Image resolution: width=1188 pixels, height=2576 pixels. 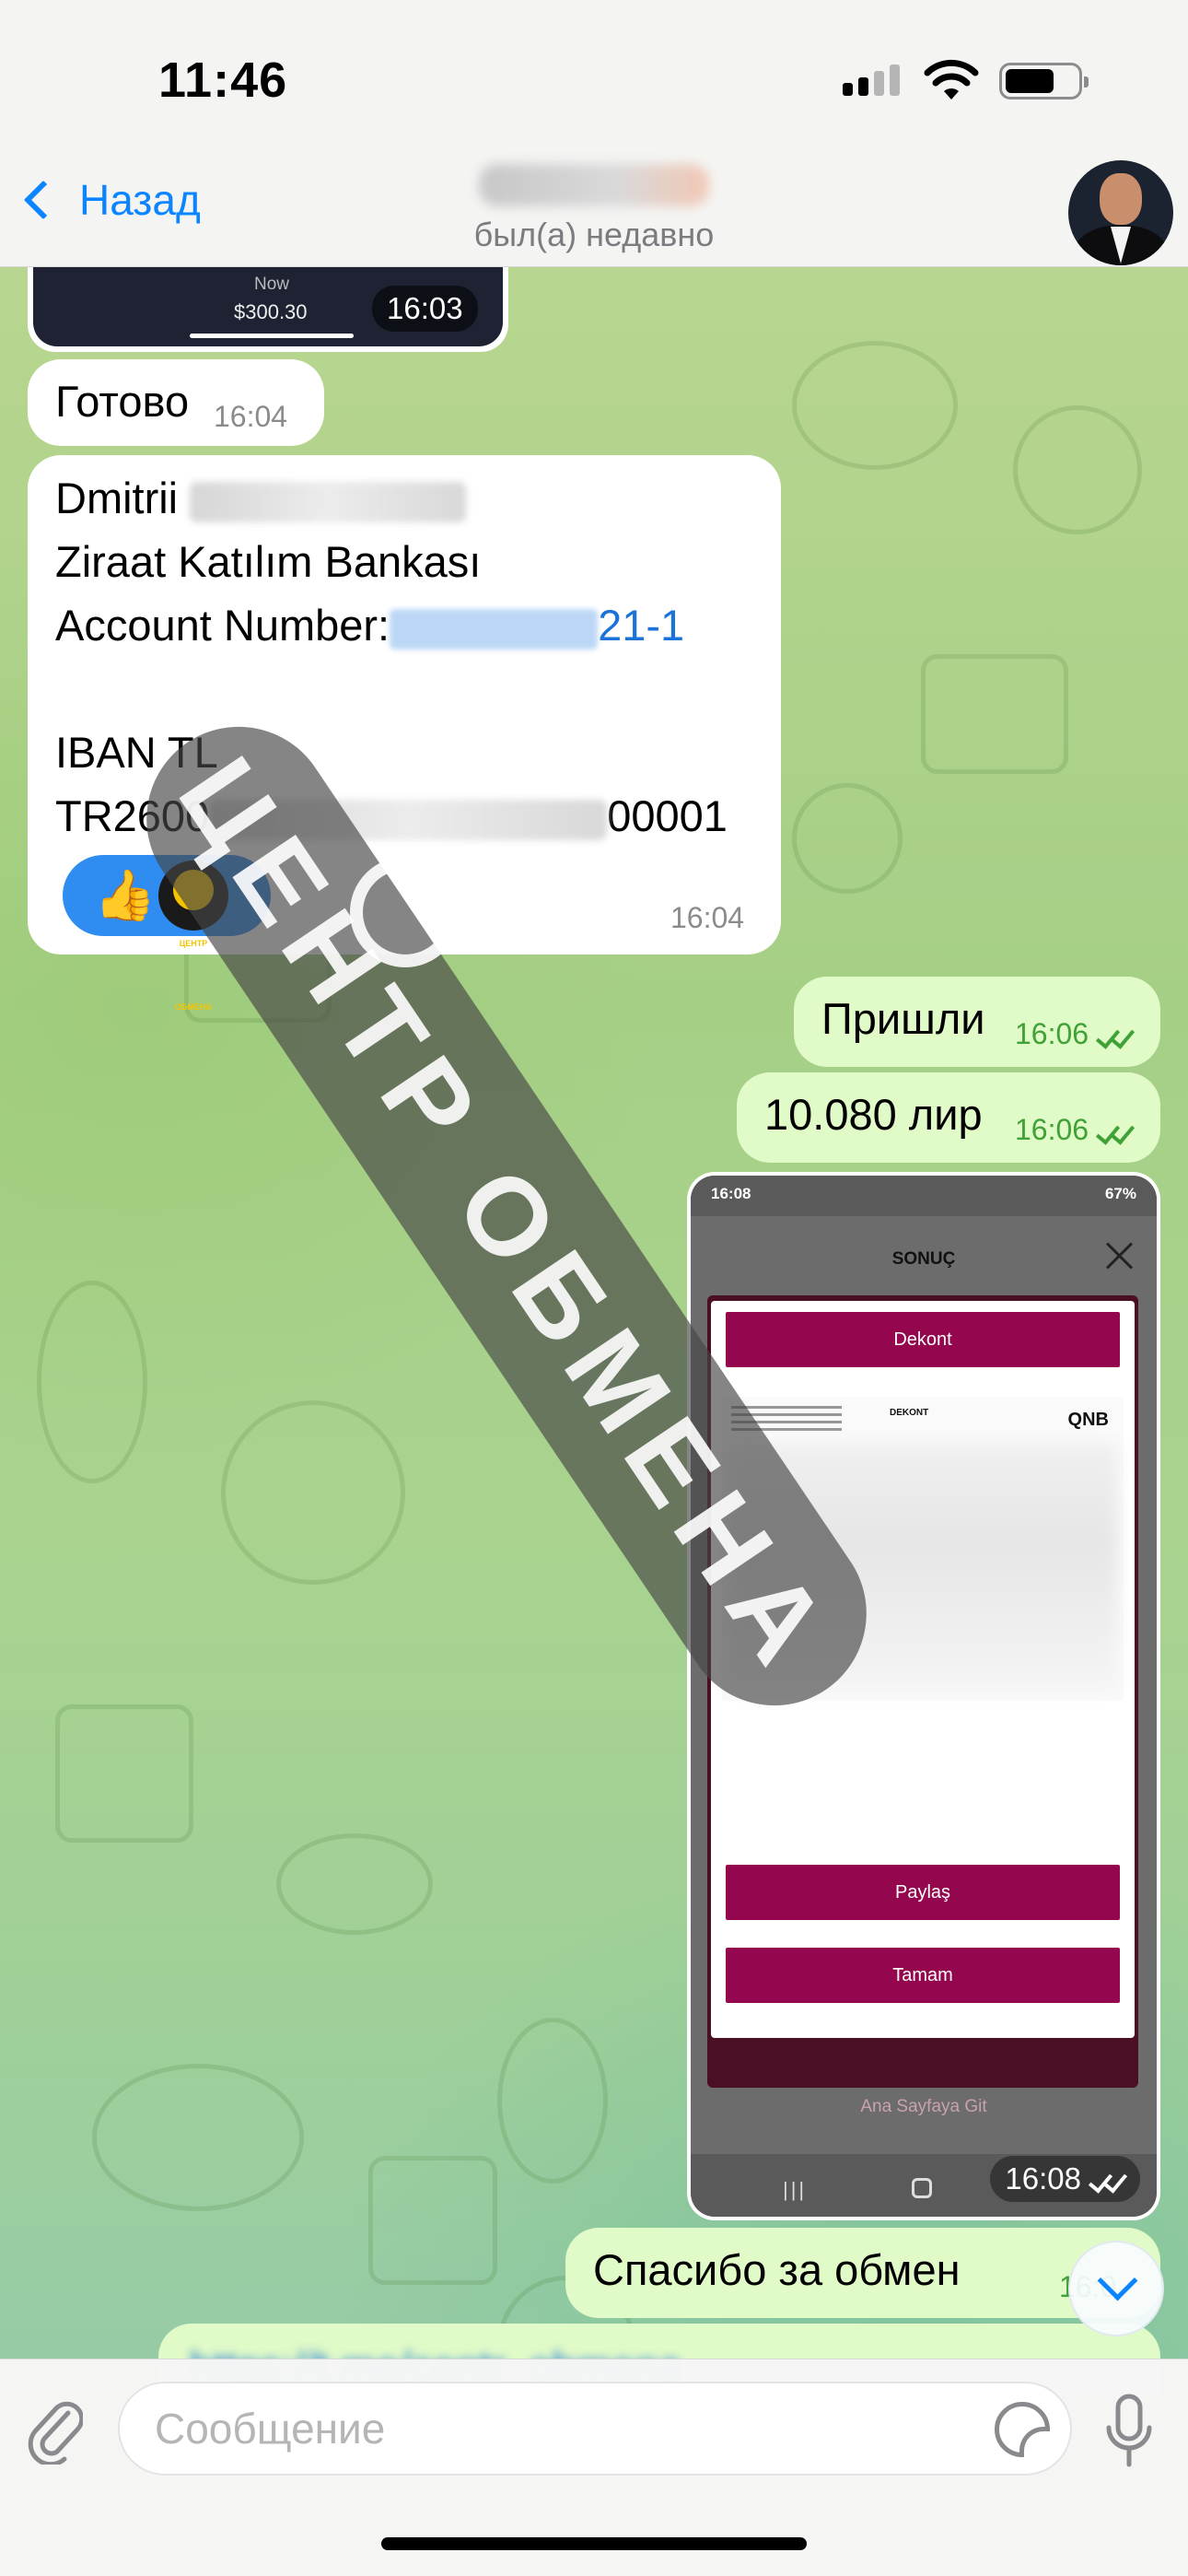 What do you see at coordinates (1116, 2288) in the screenshot?
I see `scroll-down-button` at bounding box center [1116, 2288].